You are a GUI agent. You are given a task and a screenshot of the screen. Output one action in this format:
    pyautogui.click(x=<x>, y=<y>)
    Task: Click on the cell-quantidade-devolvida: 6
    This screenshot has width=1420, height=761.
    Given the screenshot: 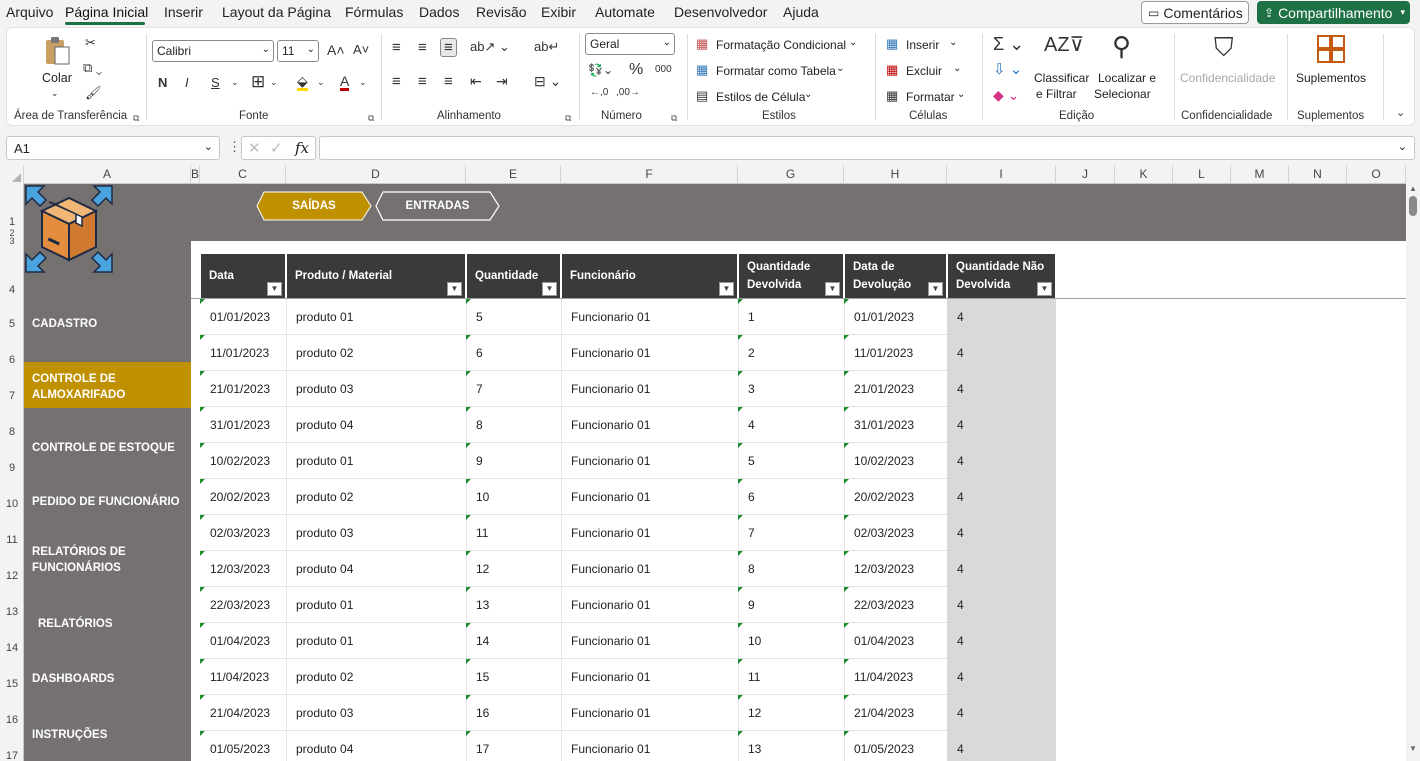 What is the action you would take?
    pyautogui.click(x=791, y=497)
    